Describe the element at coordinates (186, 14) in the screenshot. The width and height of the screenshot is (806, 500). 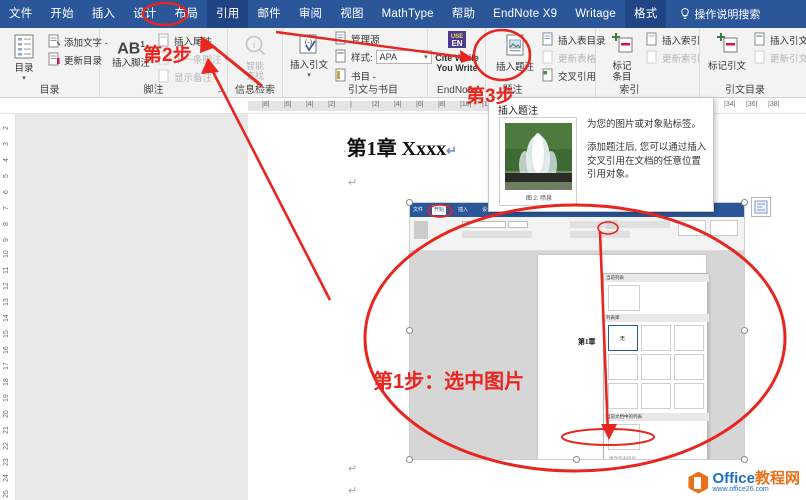
I see `tab-layout: 布局` at that location.